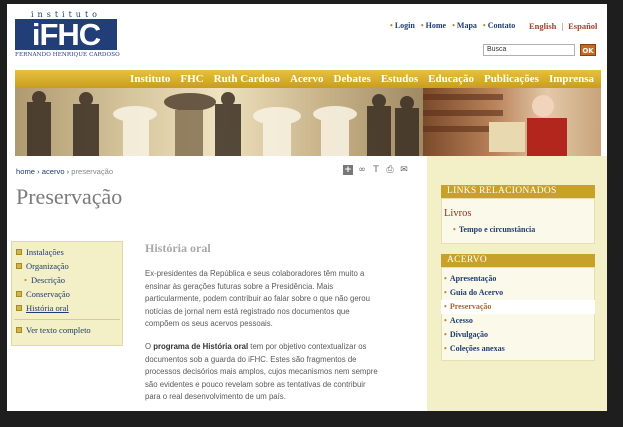  I want to click on section-subtitle: História oral, so click(178, 248).